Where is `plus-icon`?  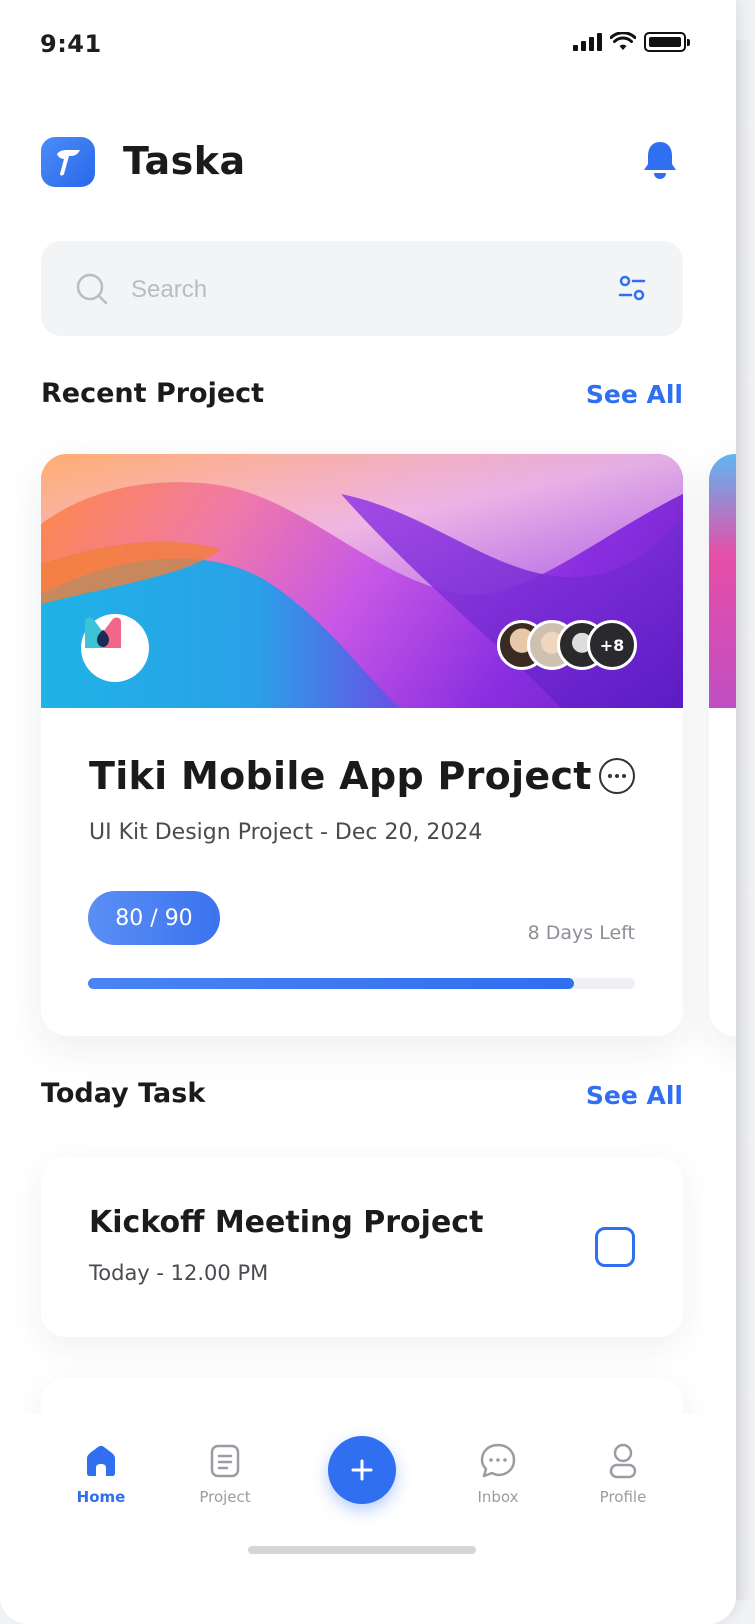 plus-icon is located at coordinates (362, 1470).